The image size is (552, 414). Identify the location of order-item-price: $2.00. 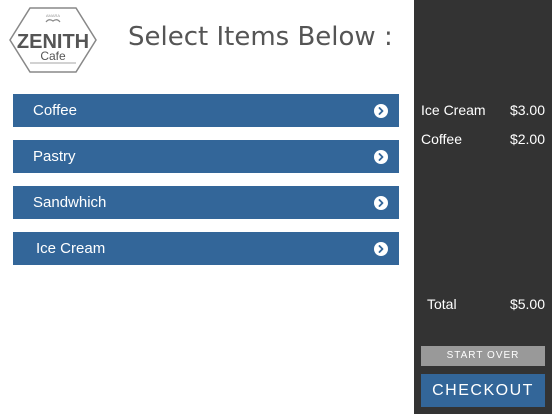
(527, 139).